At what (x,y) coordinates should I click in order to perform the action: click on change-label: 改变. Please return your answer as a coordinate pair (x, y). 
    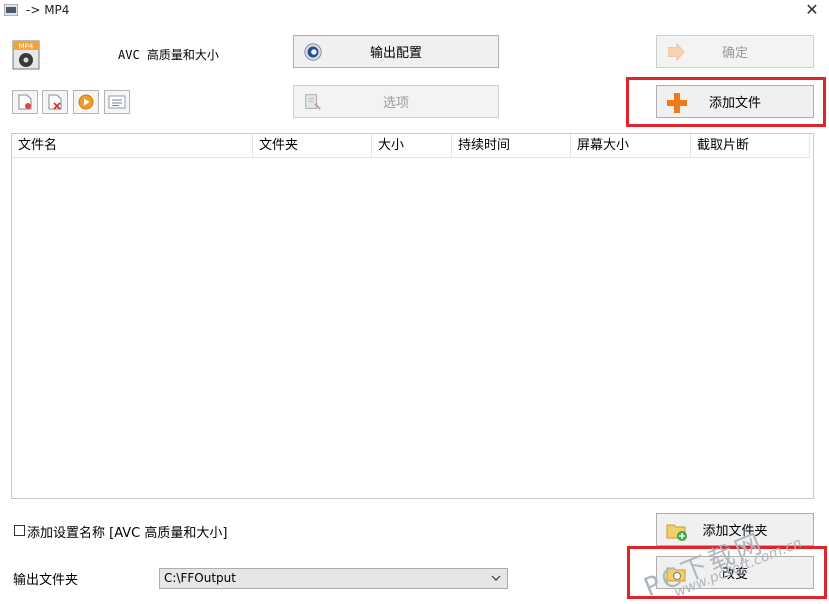
    Looking at the image, I should click on (734, 574).